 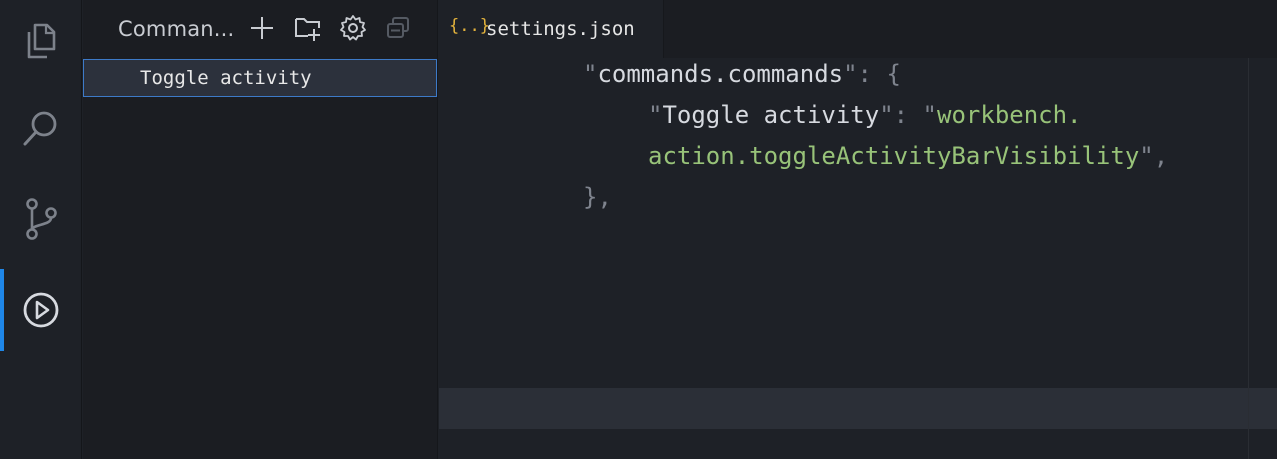 I want to click on new-folder-icon, so click(x=308, y=28).